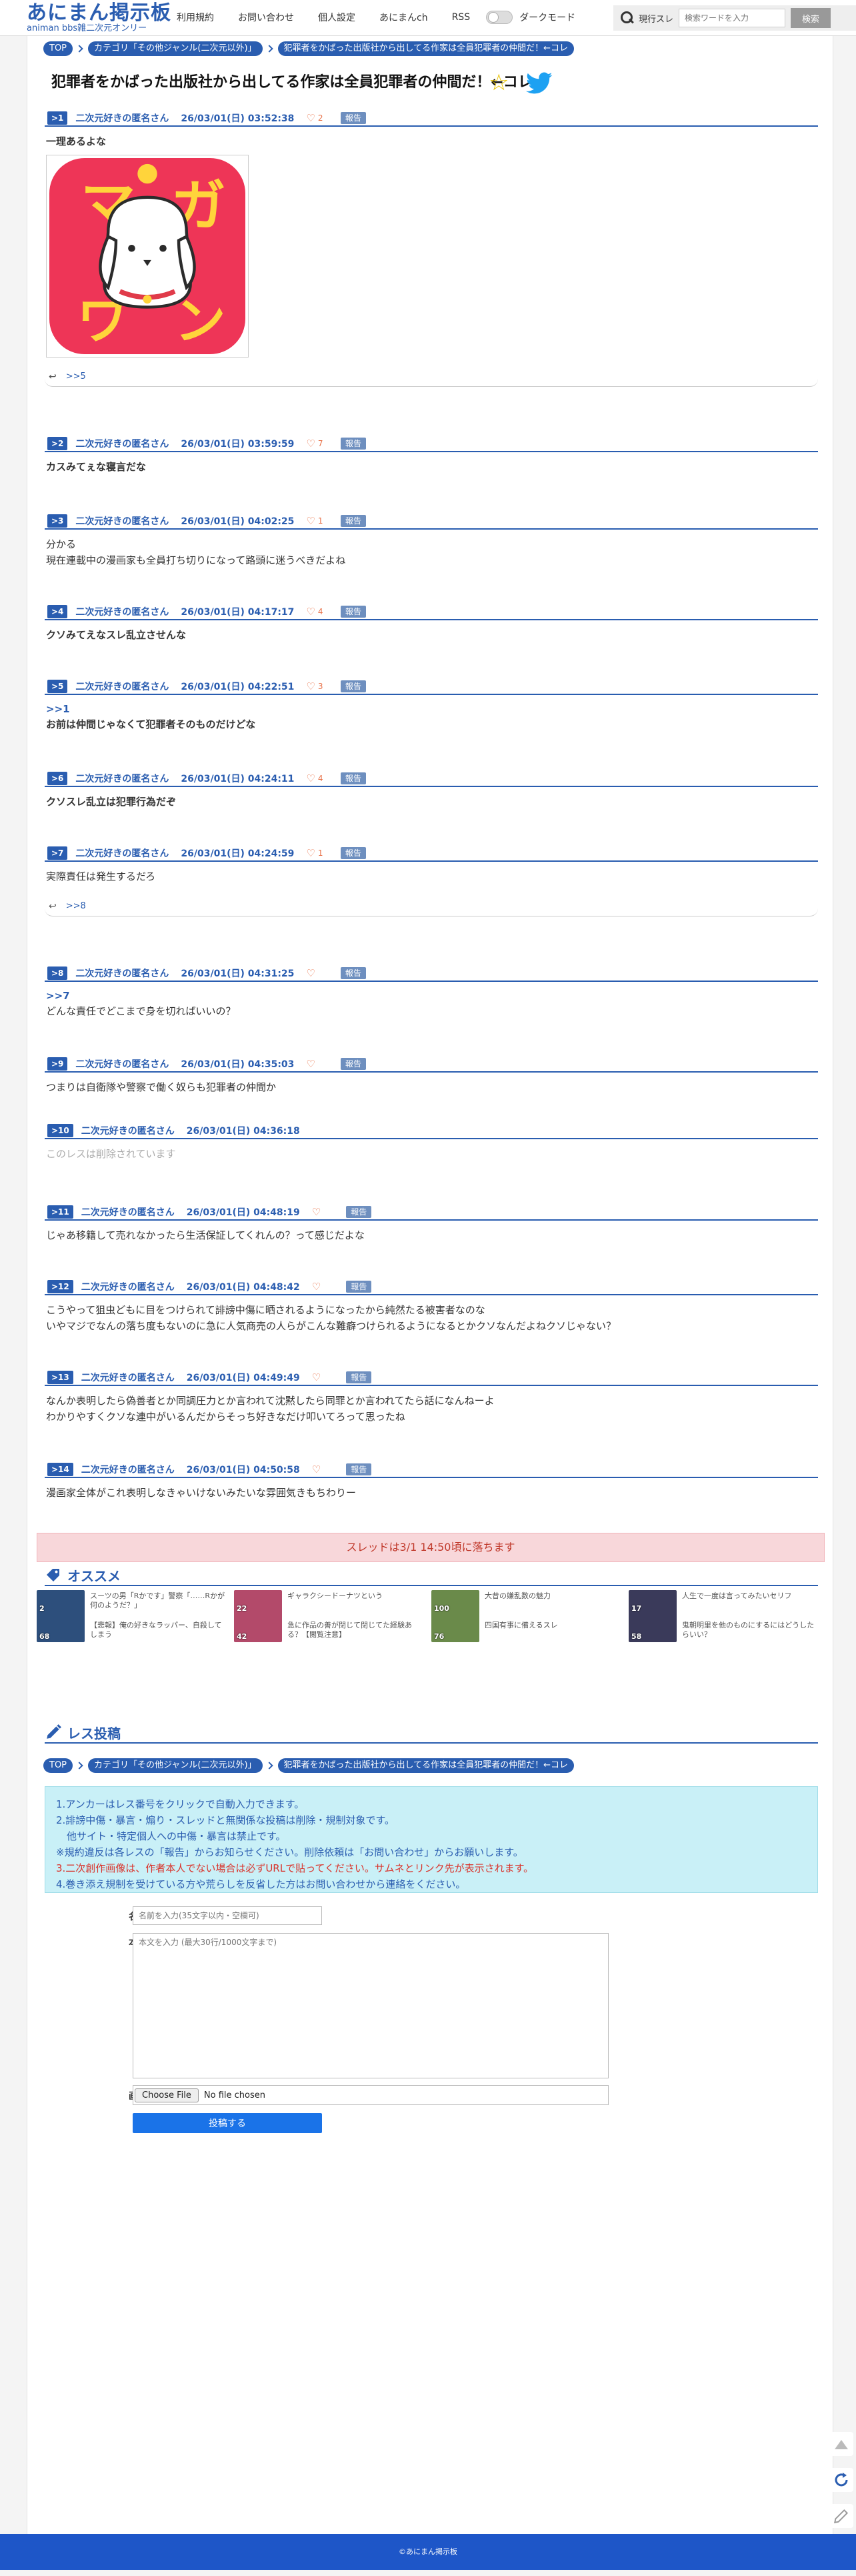 The width and height of the screenshot is (856, 2576). What do you see at coordinates (554, 1596) in the screenshot?
I see `recommend-link: 大昔の嫌乱数の魅力` at bounding box center [554, 1596].